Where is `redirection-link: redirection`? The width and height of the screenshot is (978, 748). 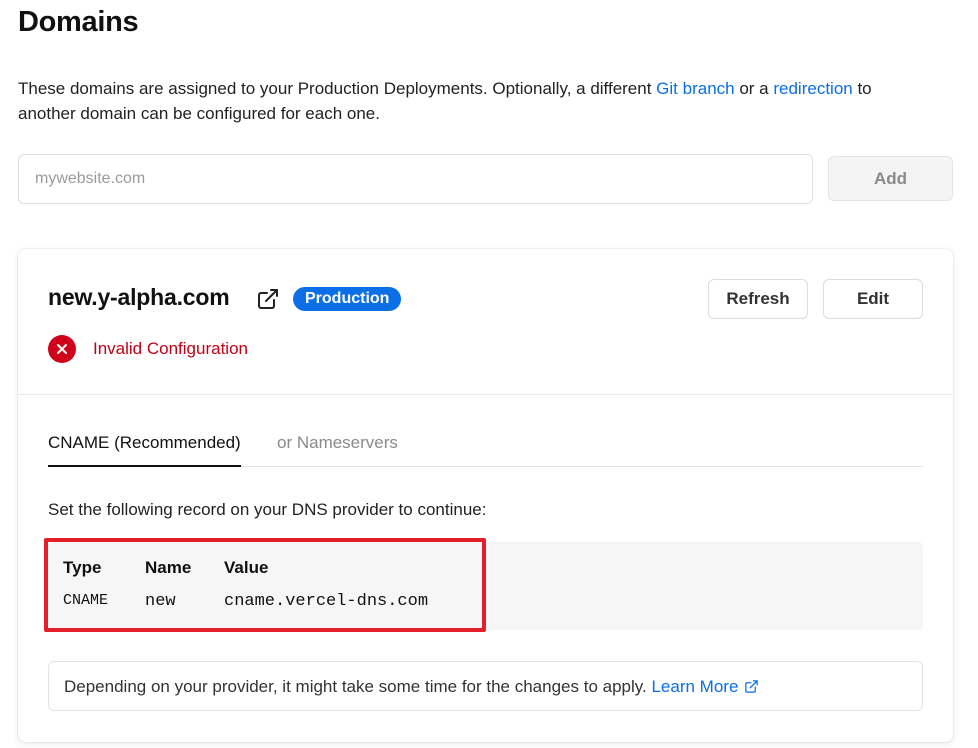 redirection-link: redirection is located at coordinates (812, 88).